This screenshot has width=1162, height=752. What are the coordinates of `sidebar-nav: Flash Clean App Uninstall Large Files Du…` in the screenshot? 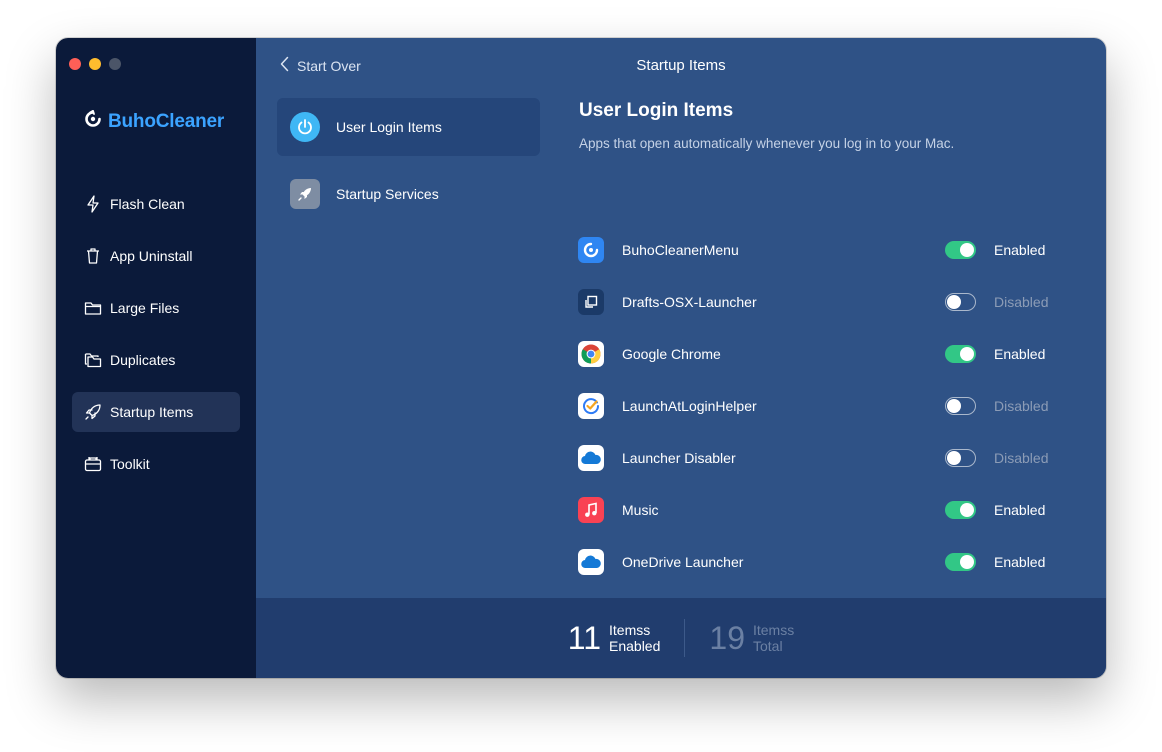 It's located at (156, 340).